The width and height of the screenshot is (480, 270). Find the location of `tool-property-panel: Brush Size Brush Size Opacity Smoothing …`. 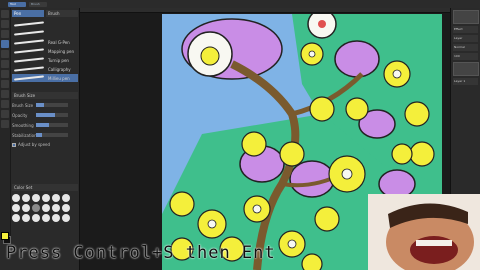

tool-property-panel: Brush Size Brush Size Opacity Smoothing … is located at coordinates (45, 120).